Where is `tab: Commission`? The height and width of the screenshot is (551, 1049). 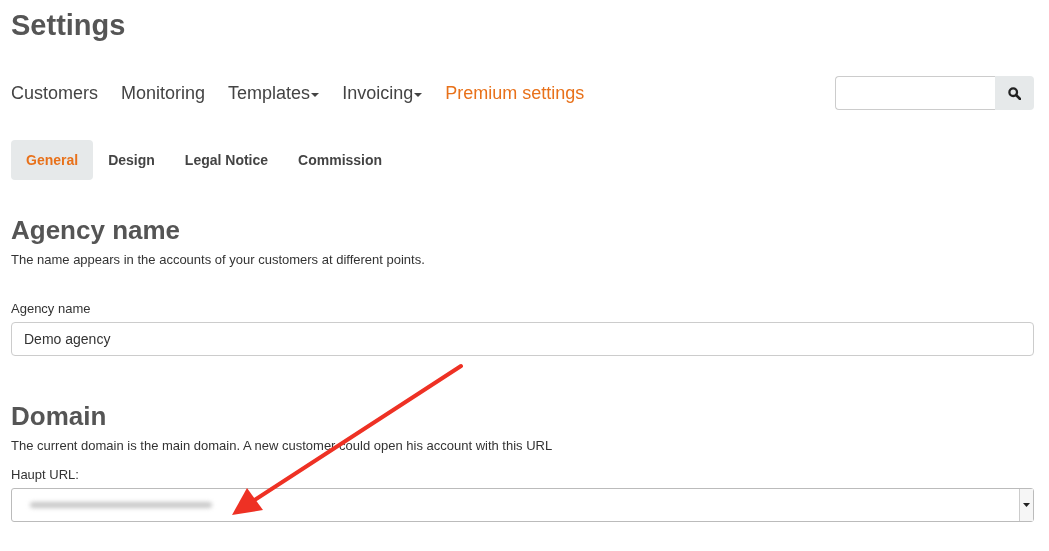 tab: Commission is located at coordinates (340, 160).